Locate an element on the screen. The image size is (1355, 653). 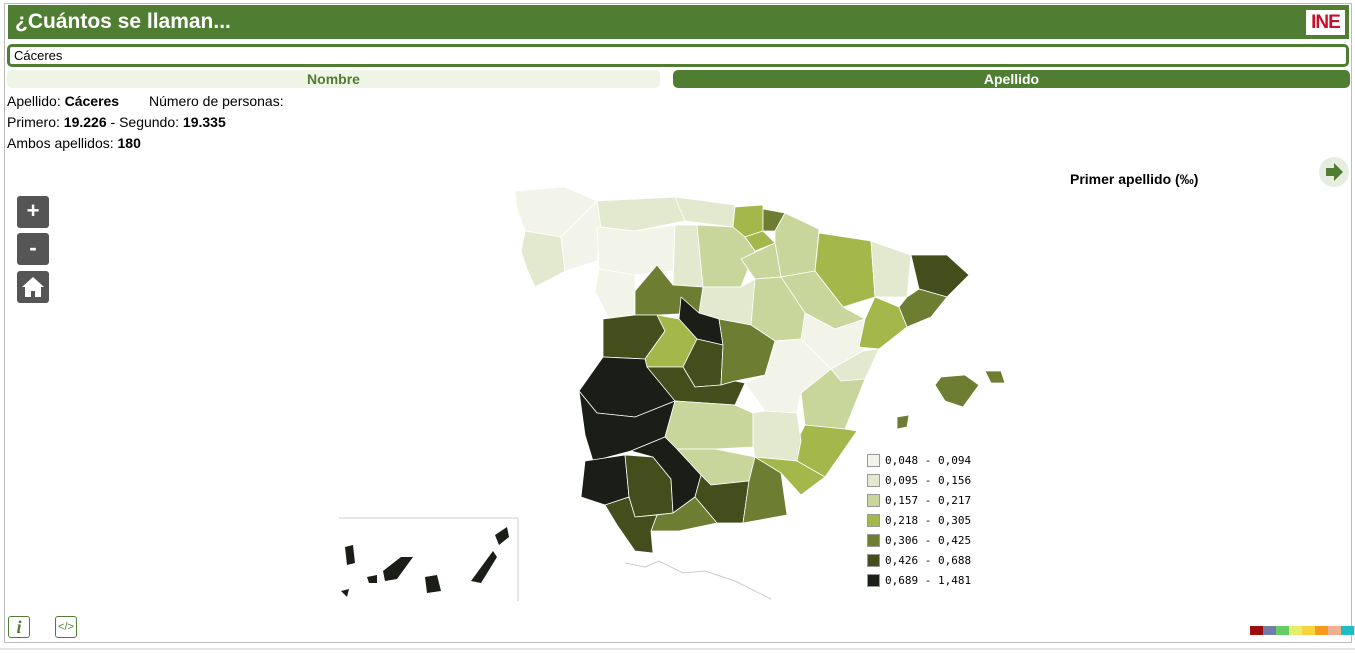
region-zamora is located at coordinates (615, 294).